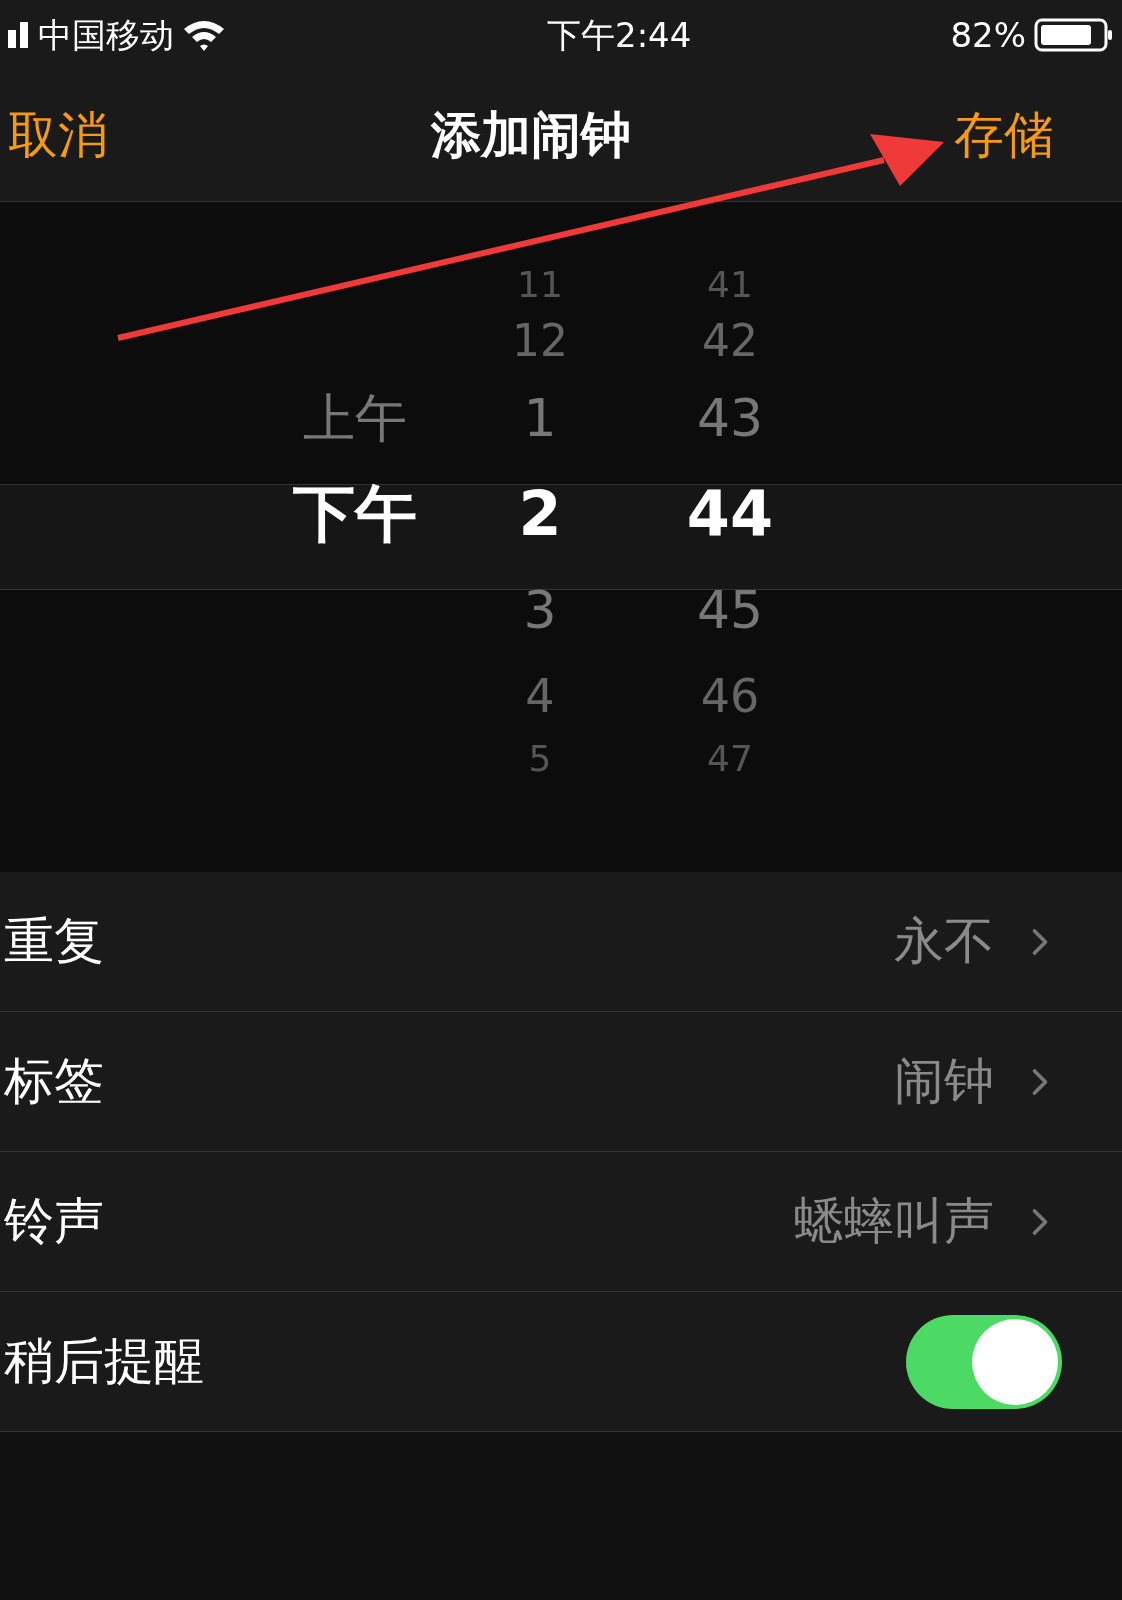  What do you see at coordinates (540, 341) in the screenshot?
I see `picker-item: 12` at bounding box center [540, 341].